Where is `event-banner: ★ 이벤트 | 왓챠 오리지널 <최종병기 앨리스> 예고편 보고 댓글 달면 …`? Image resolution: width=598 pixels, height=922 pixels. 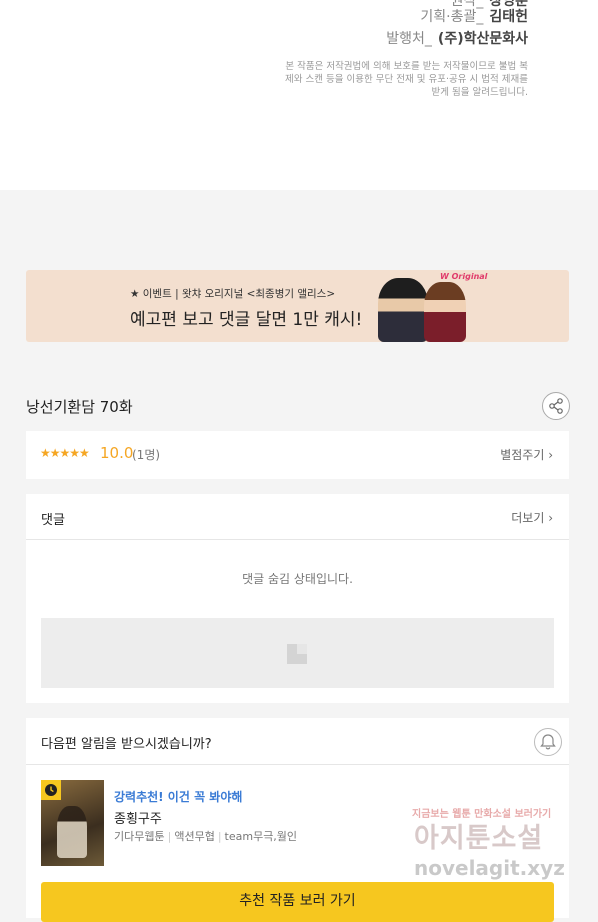 event-banner: ★ 이벤트 | 왓챠 오리지널 <최종병기 앨리스> 예고편 보고 댓글 달면 … is located at coordinates (297, 306).